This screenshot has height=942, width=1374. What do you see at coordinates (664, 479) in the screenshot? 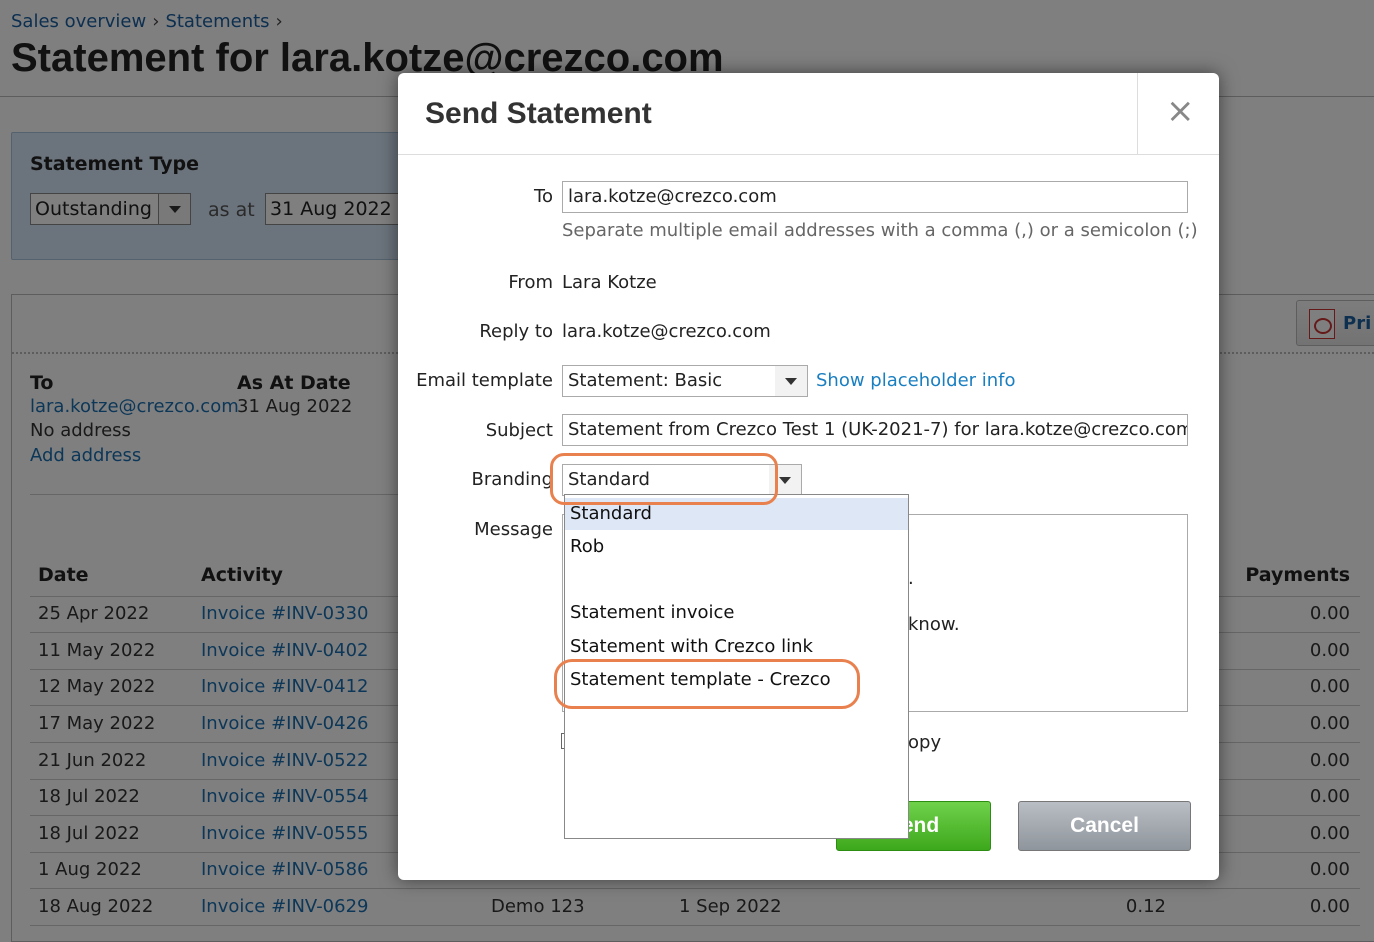
I see `branding-field-highlight` at bounding box center [664, 479].